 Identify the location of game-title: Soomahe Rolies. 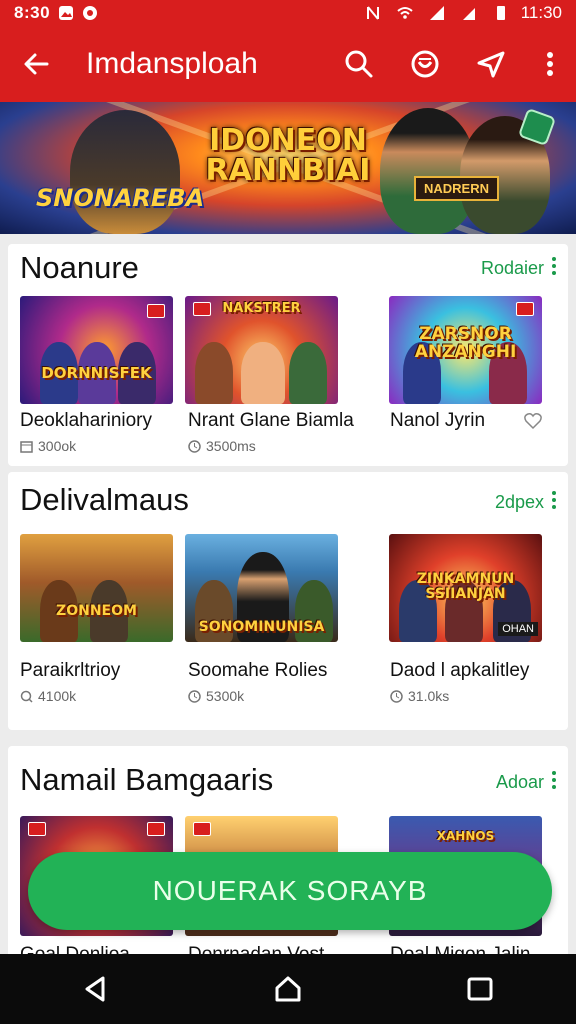
(257, 671).